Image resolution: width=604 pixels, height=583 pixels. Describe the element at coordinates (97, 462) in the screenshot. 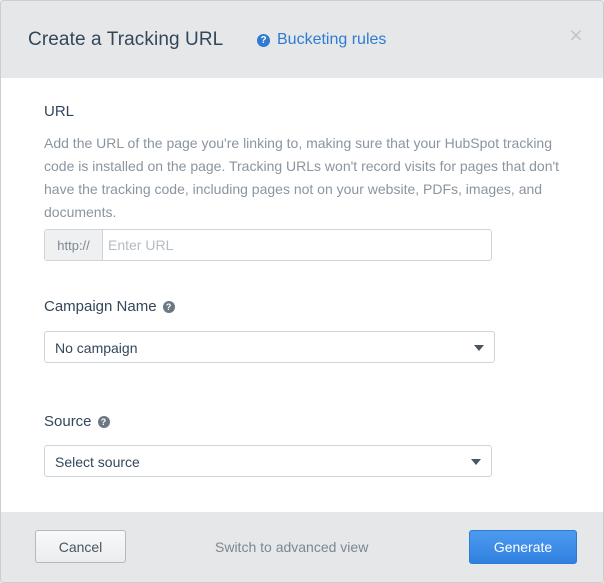

I see `source-select-value: Select source` at that location.